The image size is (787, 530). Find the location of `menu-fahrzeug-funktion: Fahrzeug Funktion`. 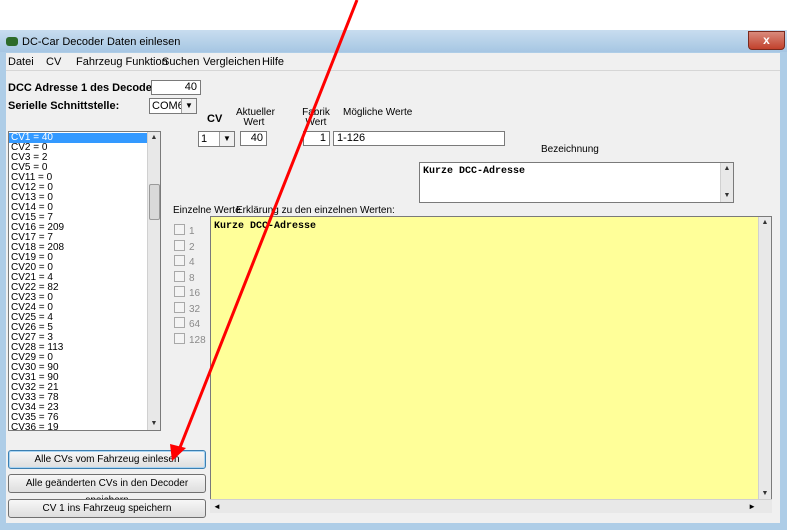

menu-fahrzeug-funktion: Fahrzeug Funktion is located at coordinates (122, 62).